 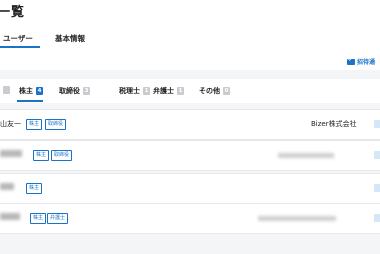 I want to click on active-filter-indicator, so click(x=30, y=101).